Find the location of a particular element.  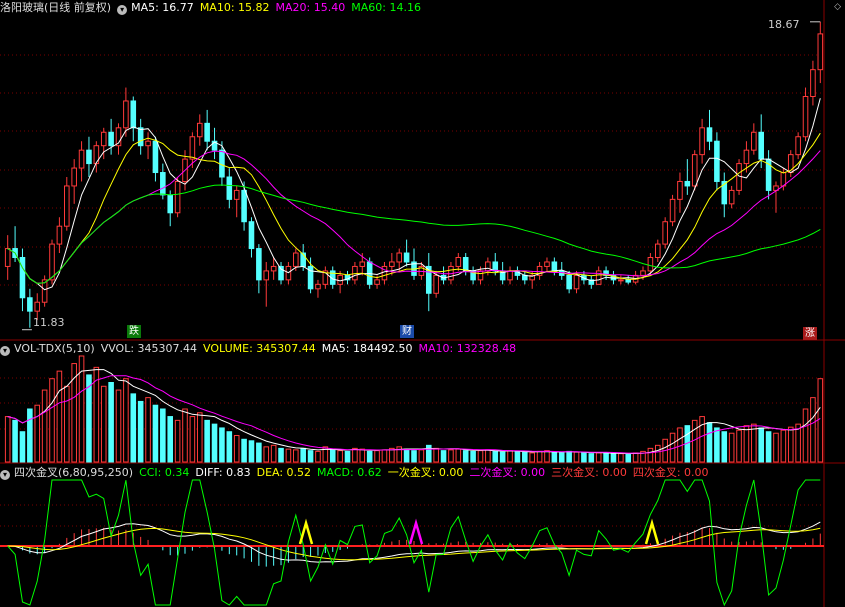

vol-ma10-line is located at coordinates (414, 414).